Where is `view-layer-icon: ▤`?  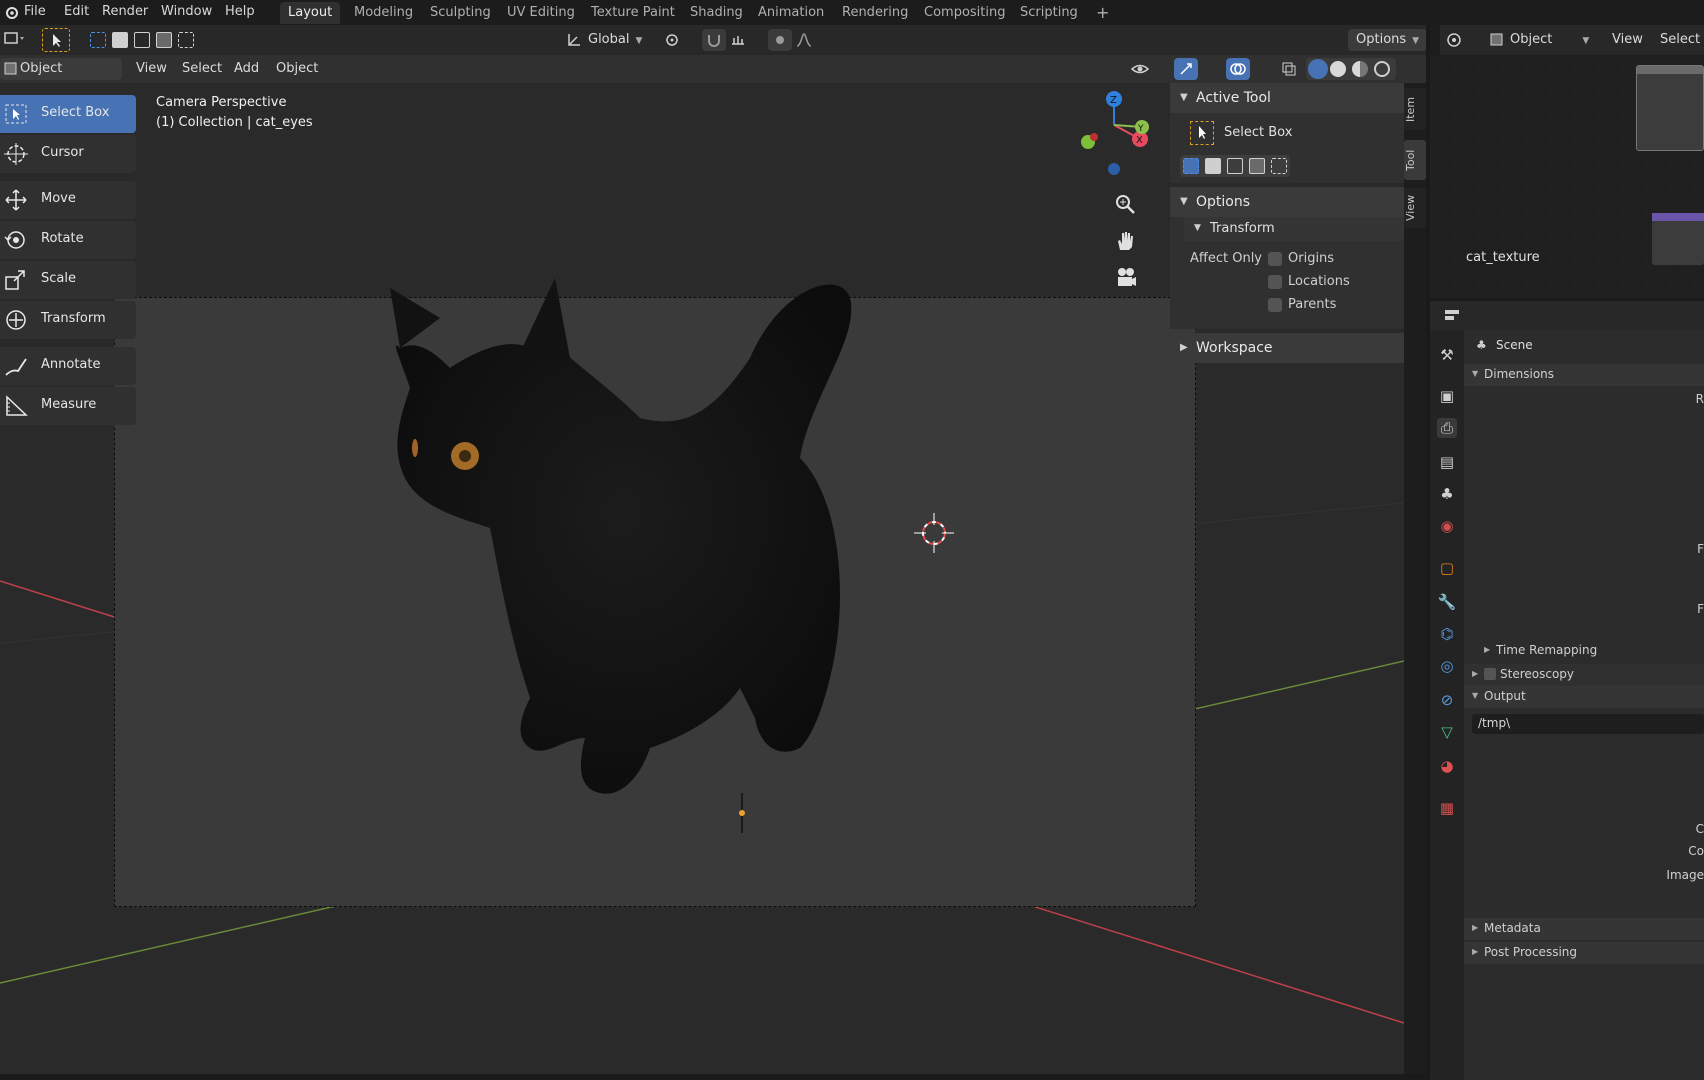
view-layer-icon: ▤ is located at coordinates (1447, 462).